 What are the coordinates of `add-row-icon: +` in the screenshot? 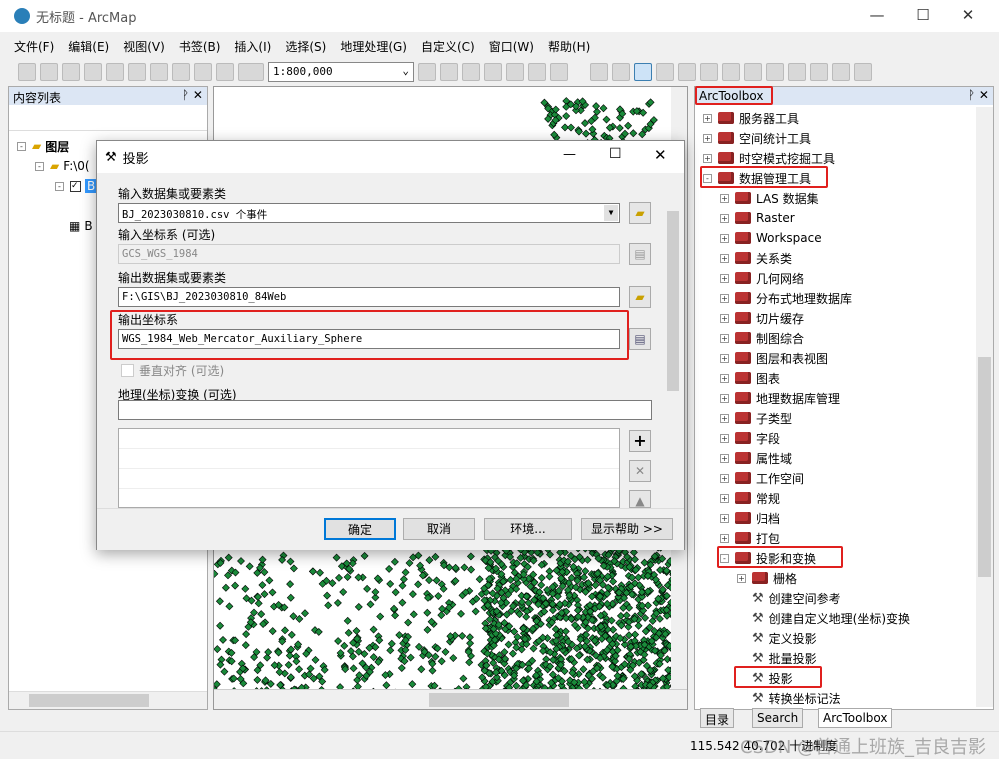 It's located at (640, 441).